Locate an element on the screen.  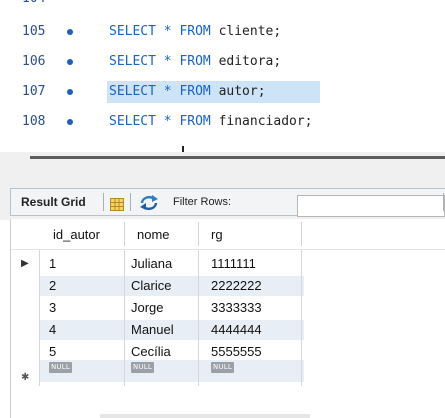
column-header-rg: rg is located at coordinates (217, 235).